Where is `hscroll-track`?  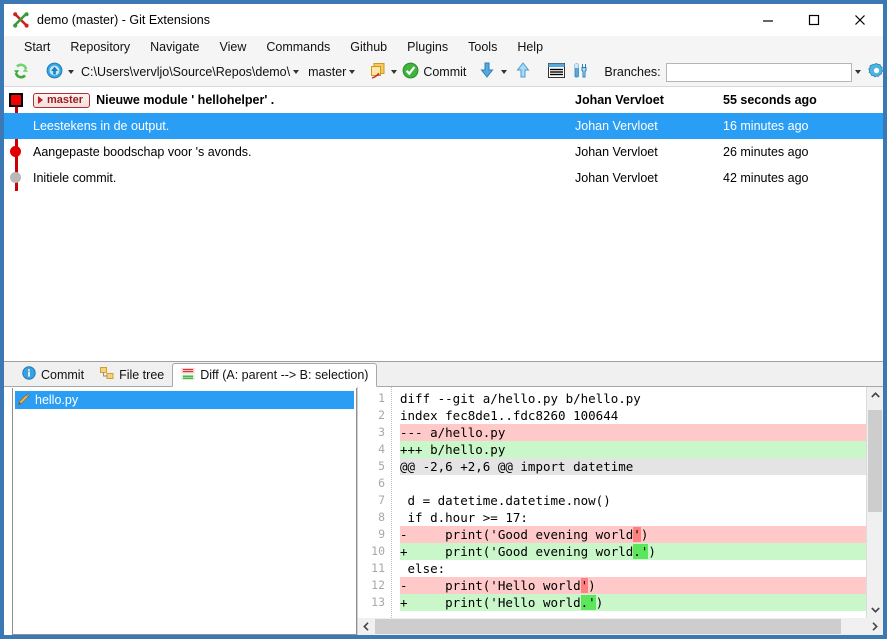
hscroll-track is located at coordinates (620, 626).